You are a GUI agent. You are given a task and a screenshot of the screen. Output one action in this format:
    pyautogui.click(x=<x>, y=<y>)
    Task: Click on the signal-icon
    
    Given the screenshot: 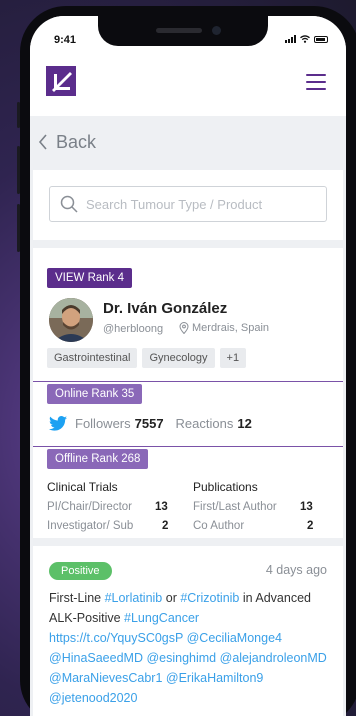 What is the action you would take?
    pyautogui.click(x=290, y=39)
    